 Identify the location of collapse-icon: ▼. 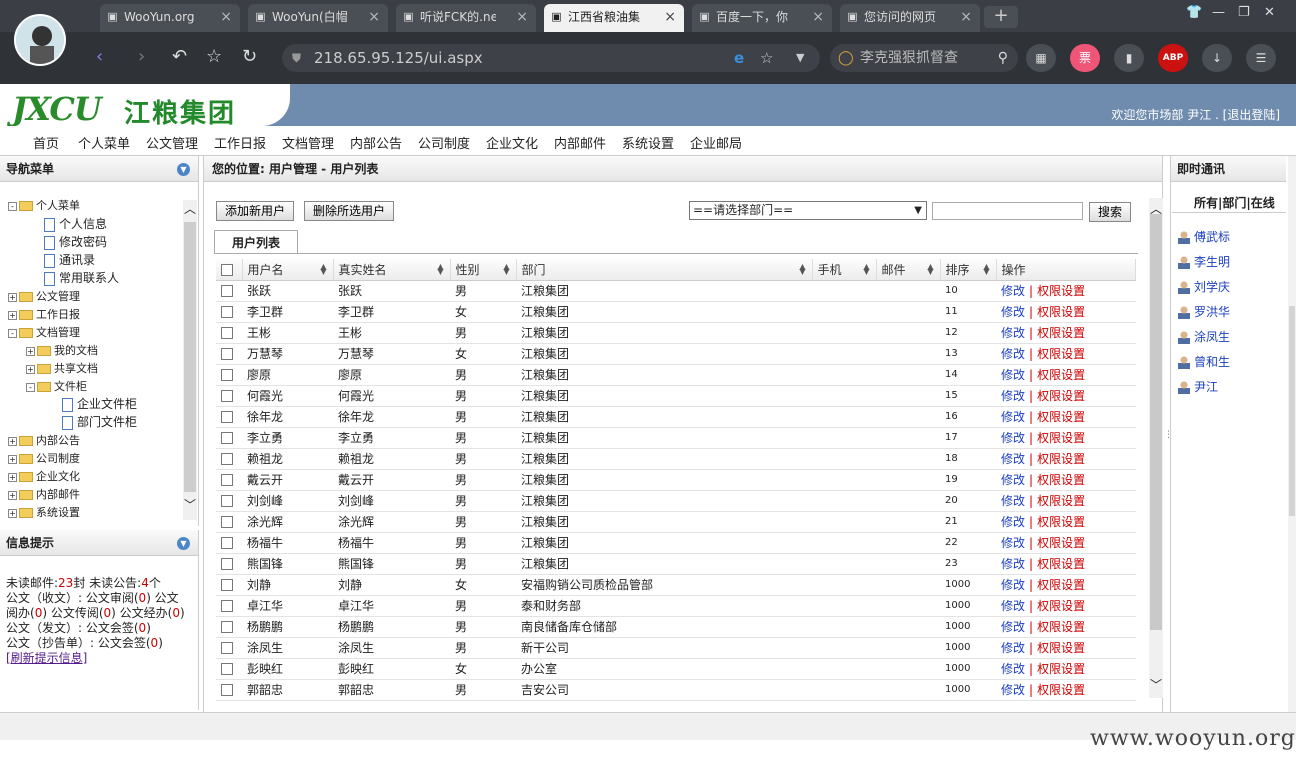
(183, 543).